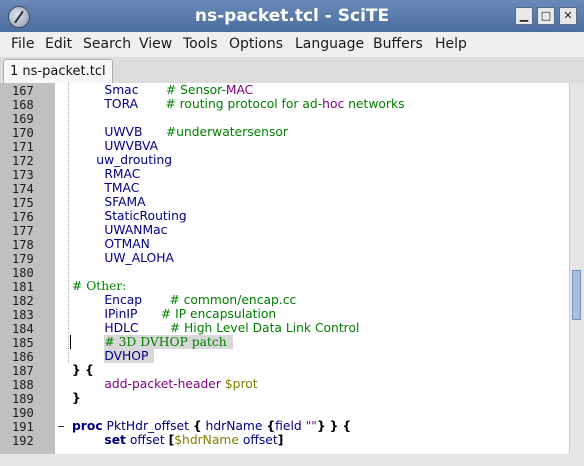 The width and height of the screenshot is (584, 466). I want to click on code-line: StaticRouting, so click(318, 216).